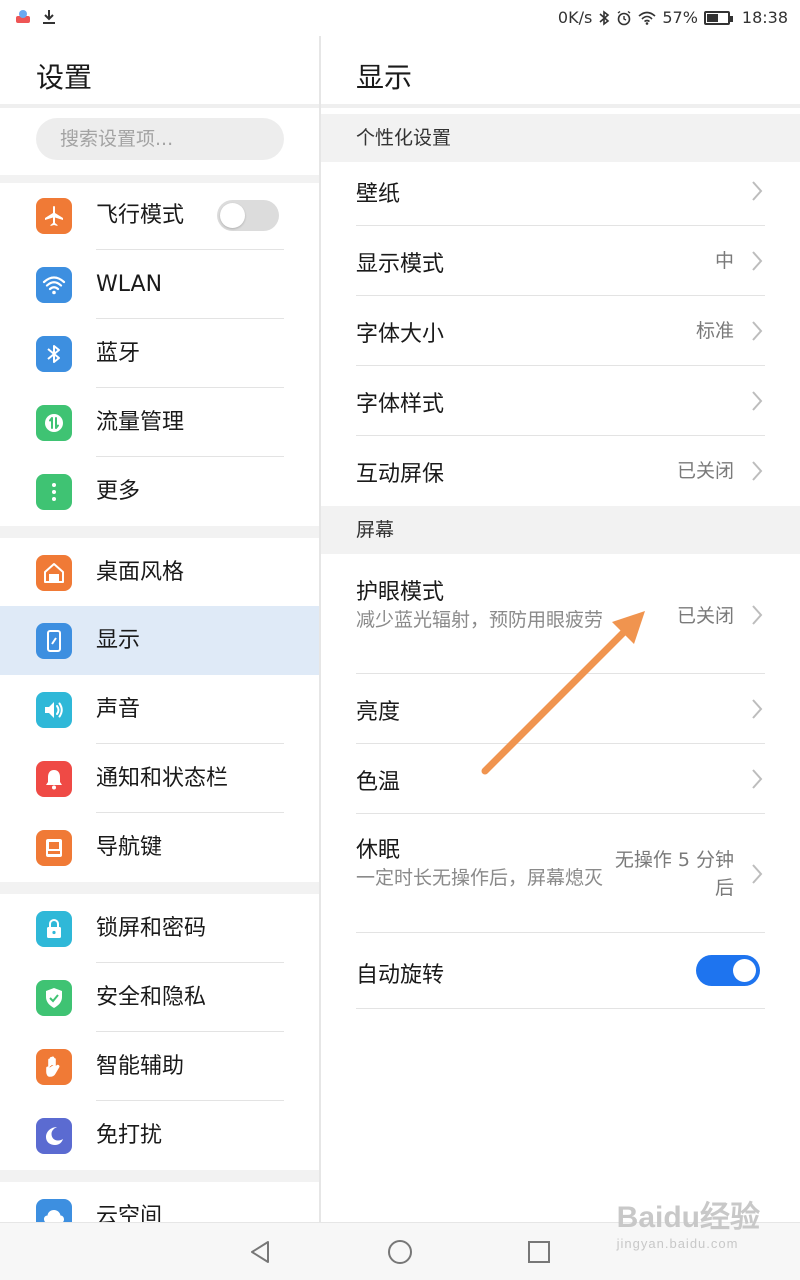 The height and width of the screenshot is (1280, 800). Describe the element at coordinates (54, 1067) in the screenshot. I see `hand-icon` at that location.